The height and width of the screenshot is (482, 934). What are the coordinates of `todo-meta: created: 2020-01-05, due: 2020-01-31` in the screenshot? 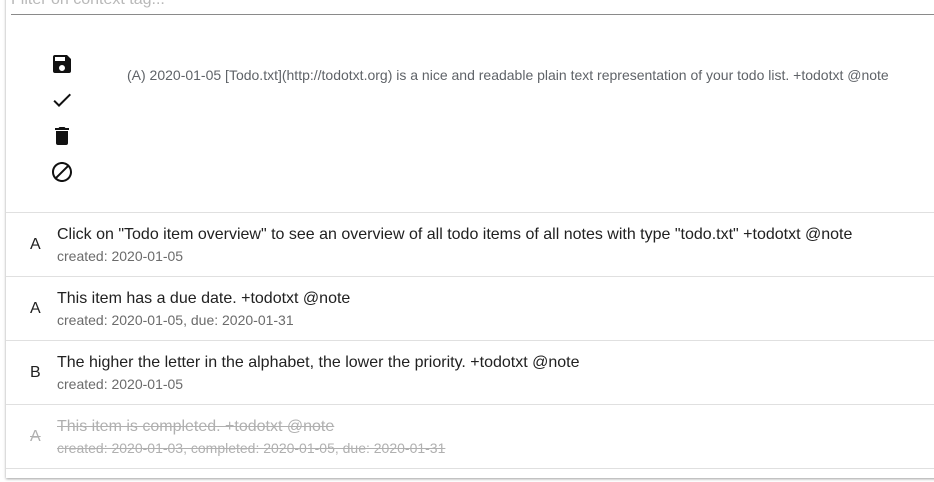 It's located at (175, 320).